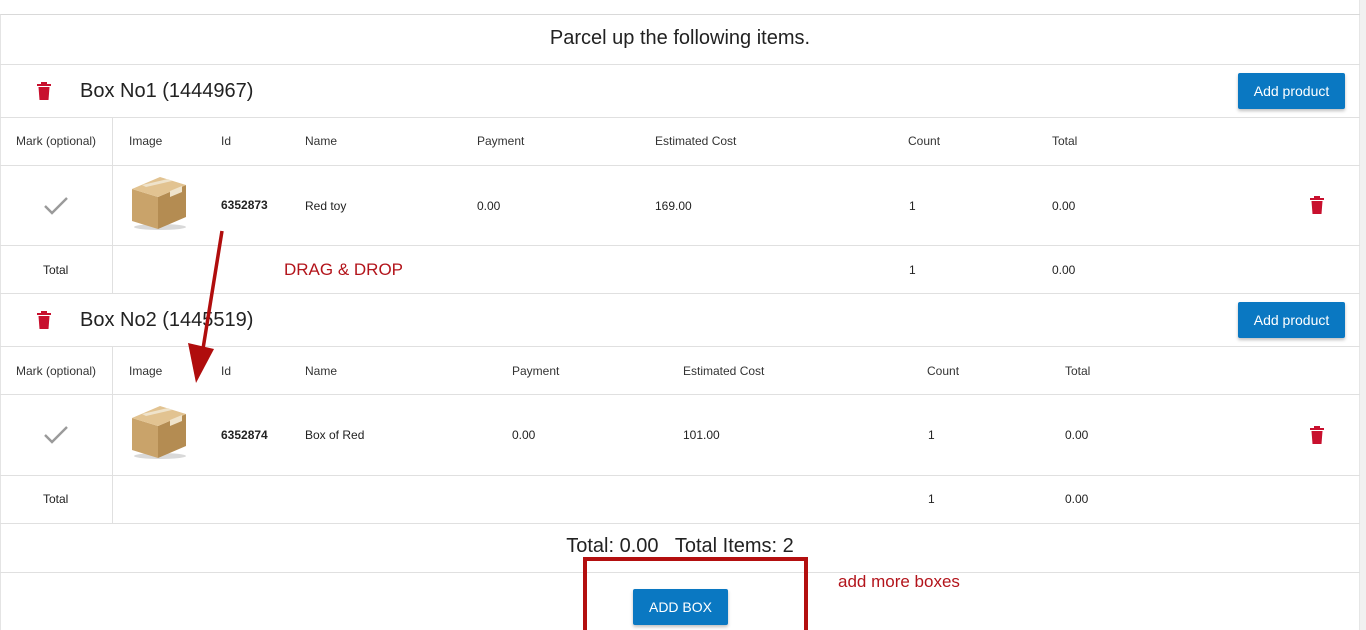 Image resolution: width=1366 pixels, height=630 pixels. Describe the element at coordinates (701, 435) in the screenshot. I see `product-estimated-cost: 101.00` at that location.